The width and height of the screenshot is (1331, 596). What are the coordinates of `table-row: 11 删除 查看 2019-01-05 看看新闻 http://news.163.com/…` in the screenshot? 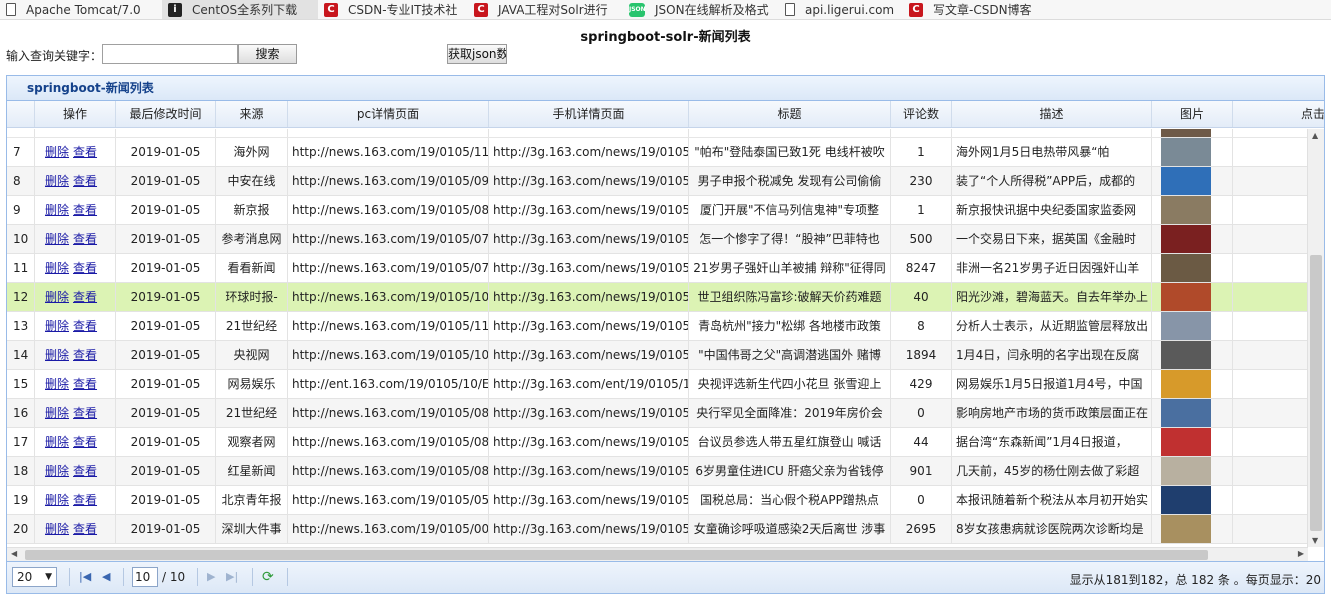 It's located at (657, 268).